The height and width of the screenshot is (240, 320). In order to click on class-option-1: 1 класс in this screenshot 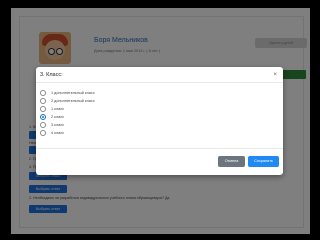, I will do `click(52, 109)`.